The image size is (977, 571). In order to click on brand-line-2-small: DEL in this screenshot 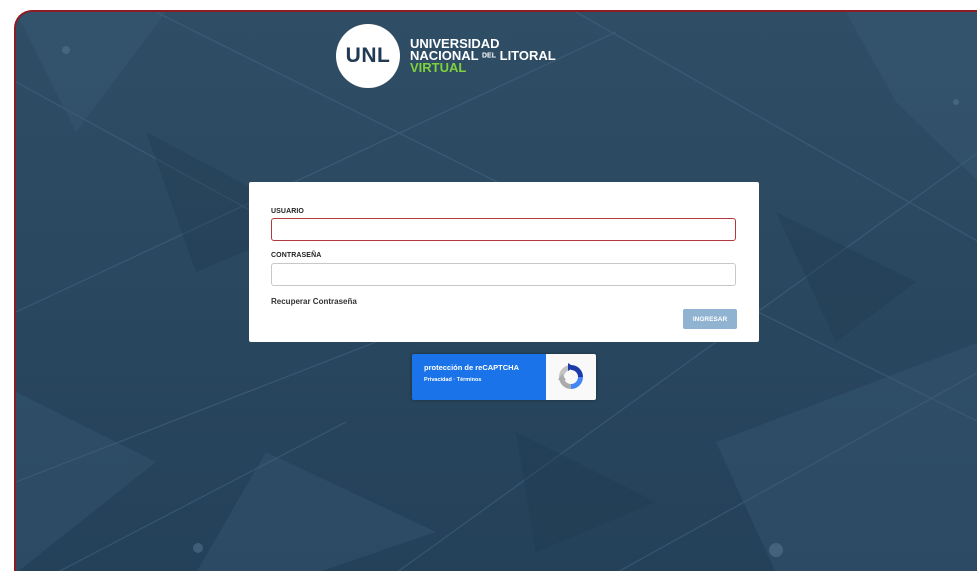, I will do `click(489, 56)`.